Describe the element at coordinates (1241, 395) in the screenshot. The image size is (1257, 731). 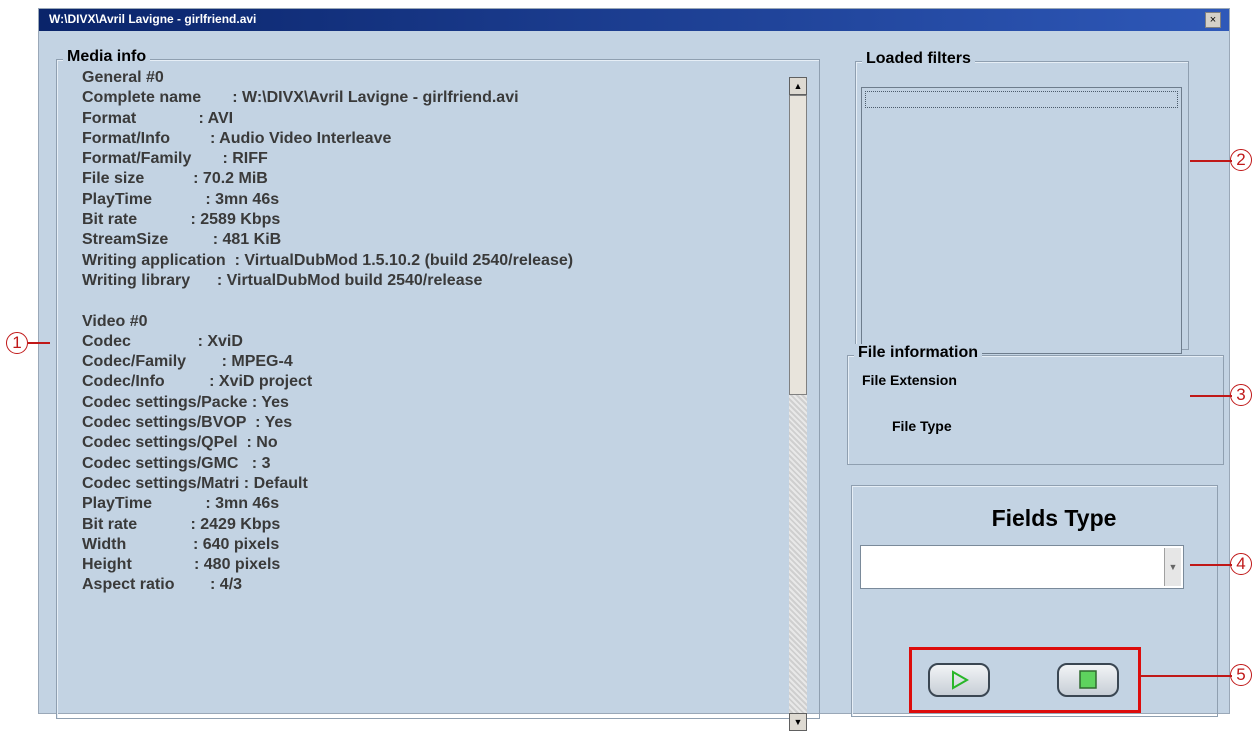
I see `callout-3: 3` at that location.